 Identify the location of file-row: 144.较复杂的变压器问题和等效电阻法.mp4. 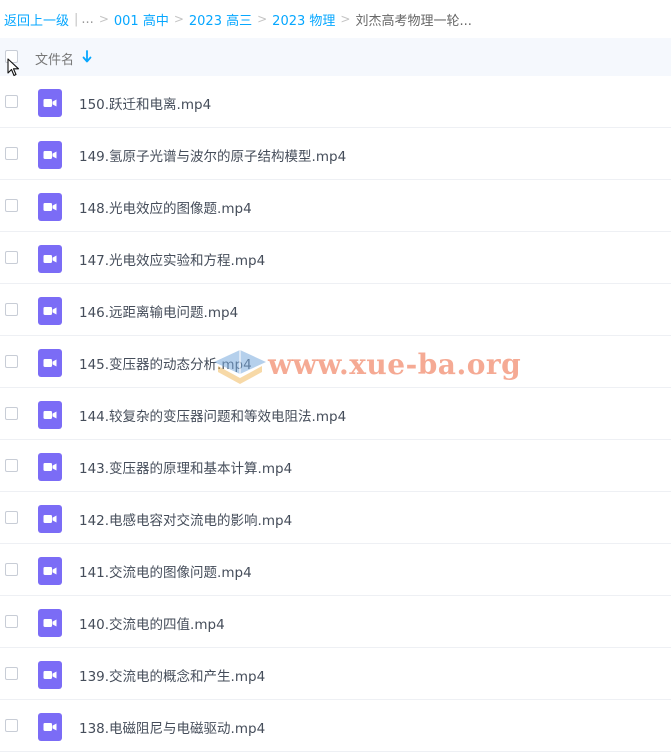
(335, 414).